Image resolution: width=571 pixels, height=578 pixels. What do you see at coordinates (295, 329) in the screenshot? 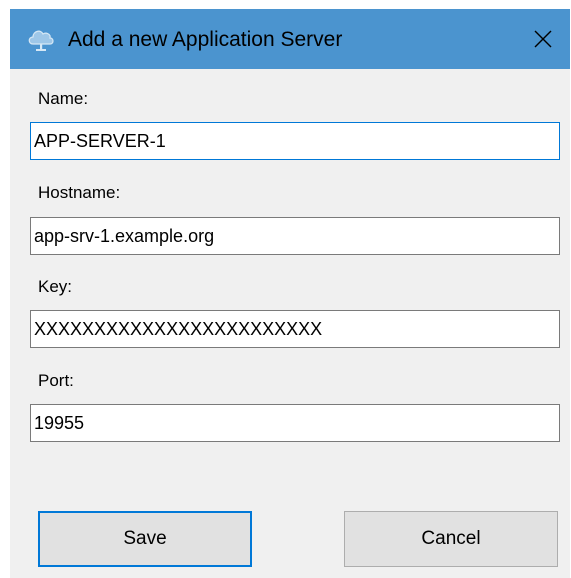
I see `key-field` at bounding box center [295, 329].